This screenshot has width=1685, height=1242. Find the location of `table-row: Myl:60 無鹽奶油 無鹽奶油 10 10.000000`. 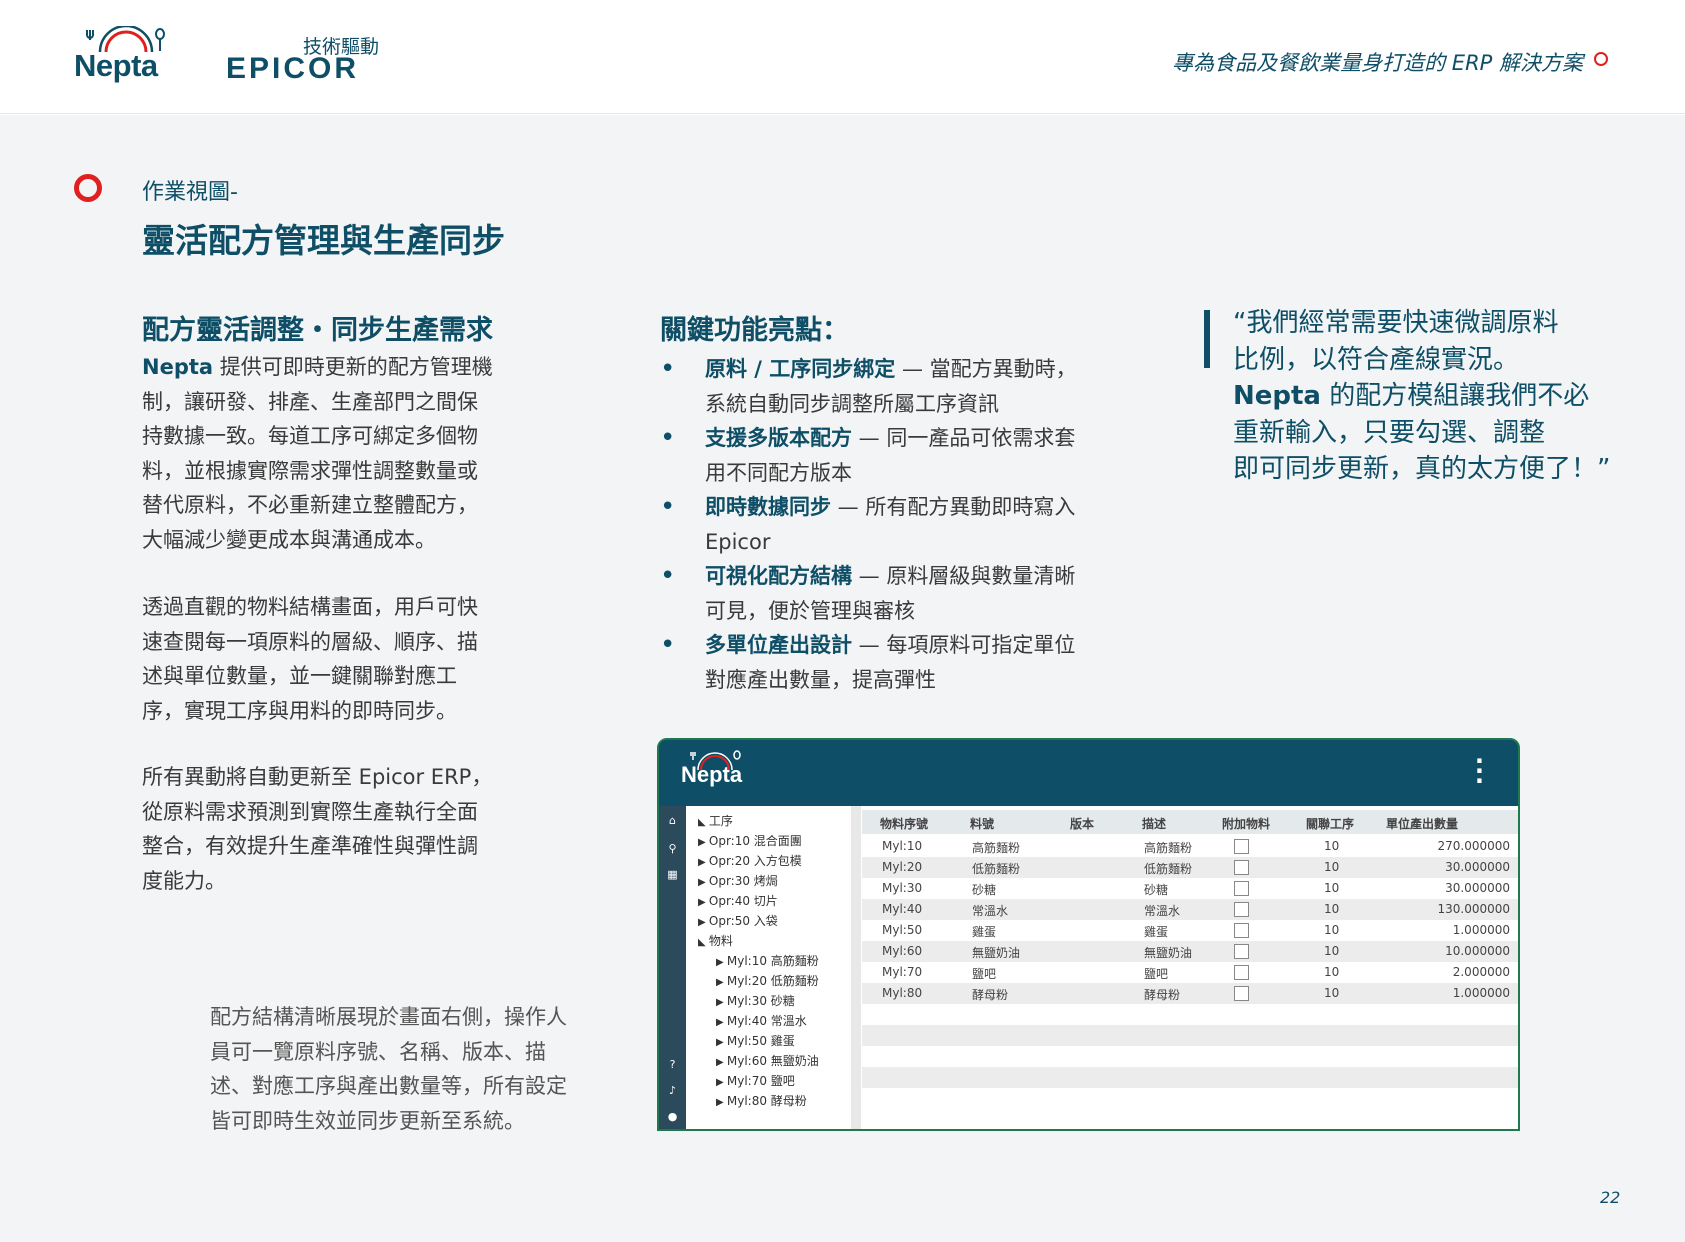

table-row: Myl:60 無鹽奶油 無鹽奶油 10 10.000000 is located at coordinates (1190, 951).